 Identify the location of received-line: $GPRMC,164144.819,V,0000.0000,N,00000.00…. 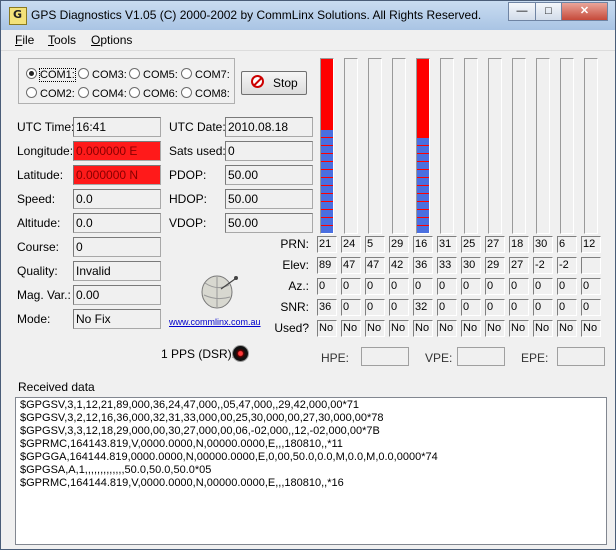
(182, 483).